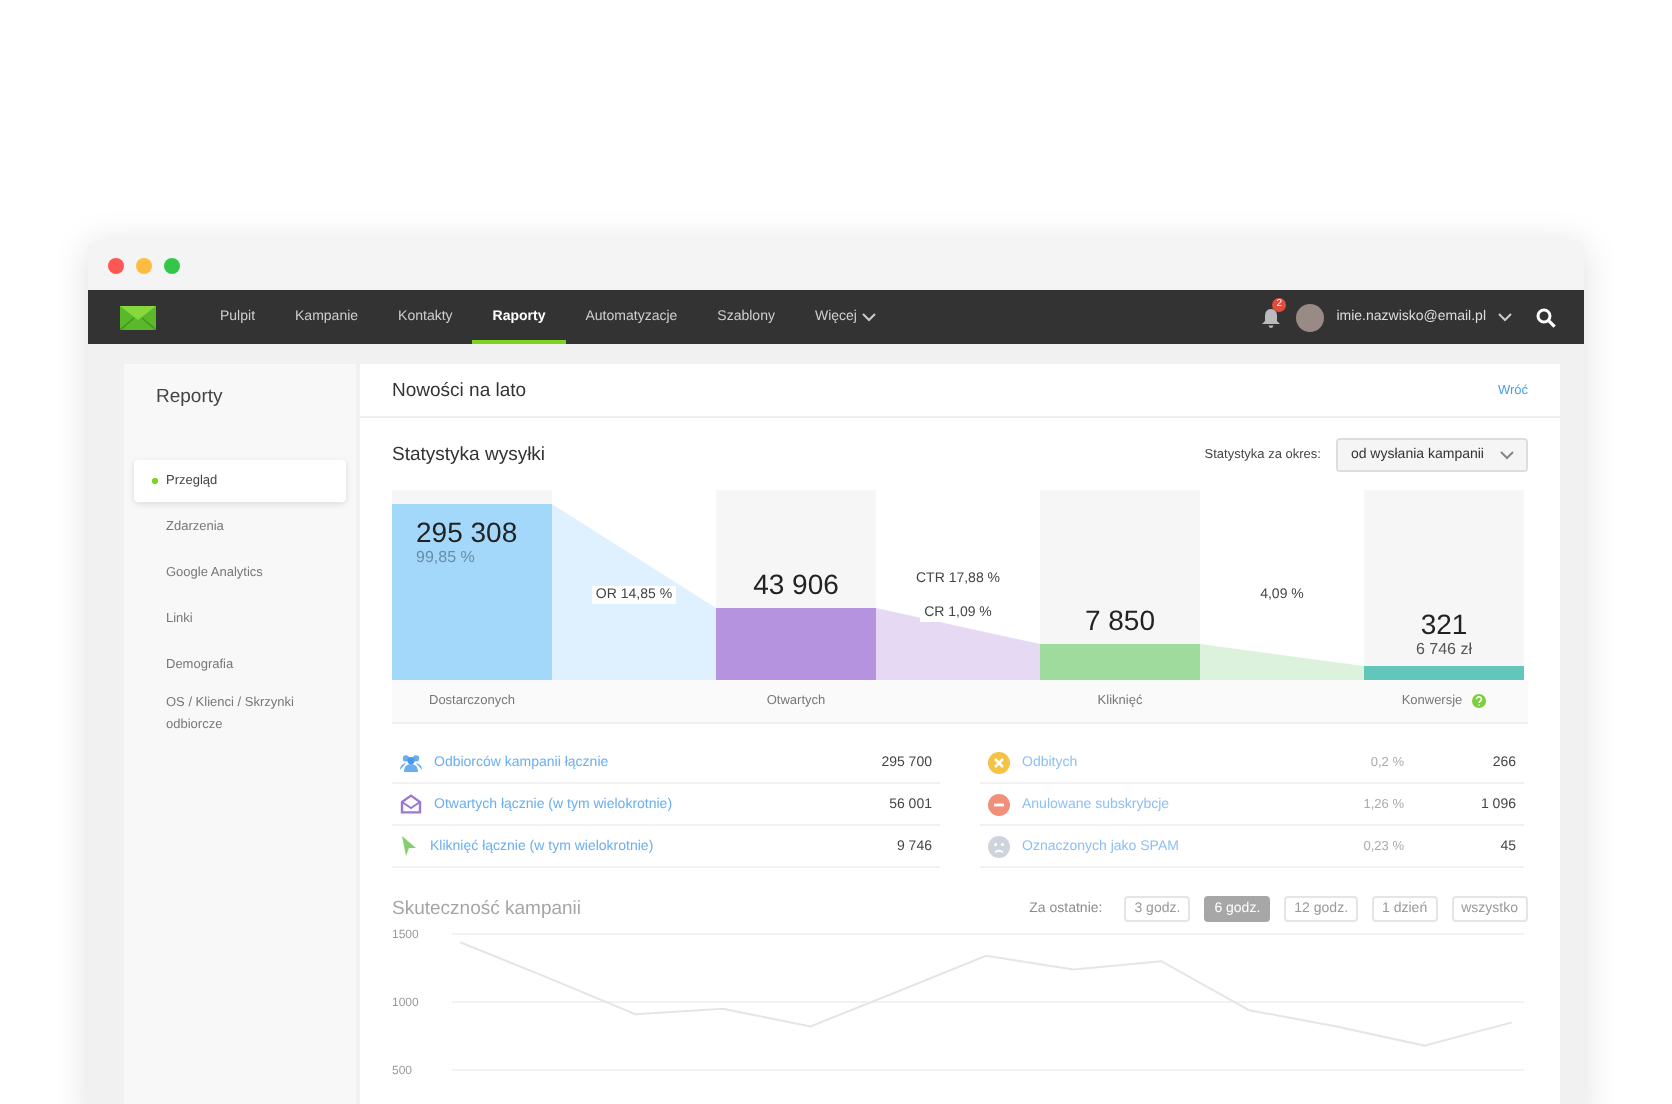 This screenshot has height=1104, width=1672. What do you see at coordinates (999, 846) in the screenshot?
I see `sad-face-icon` at bounding box center [999, 846].